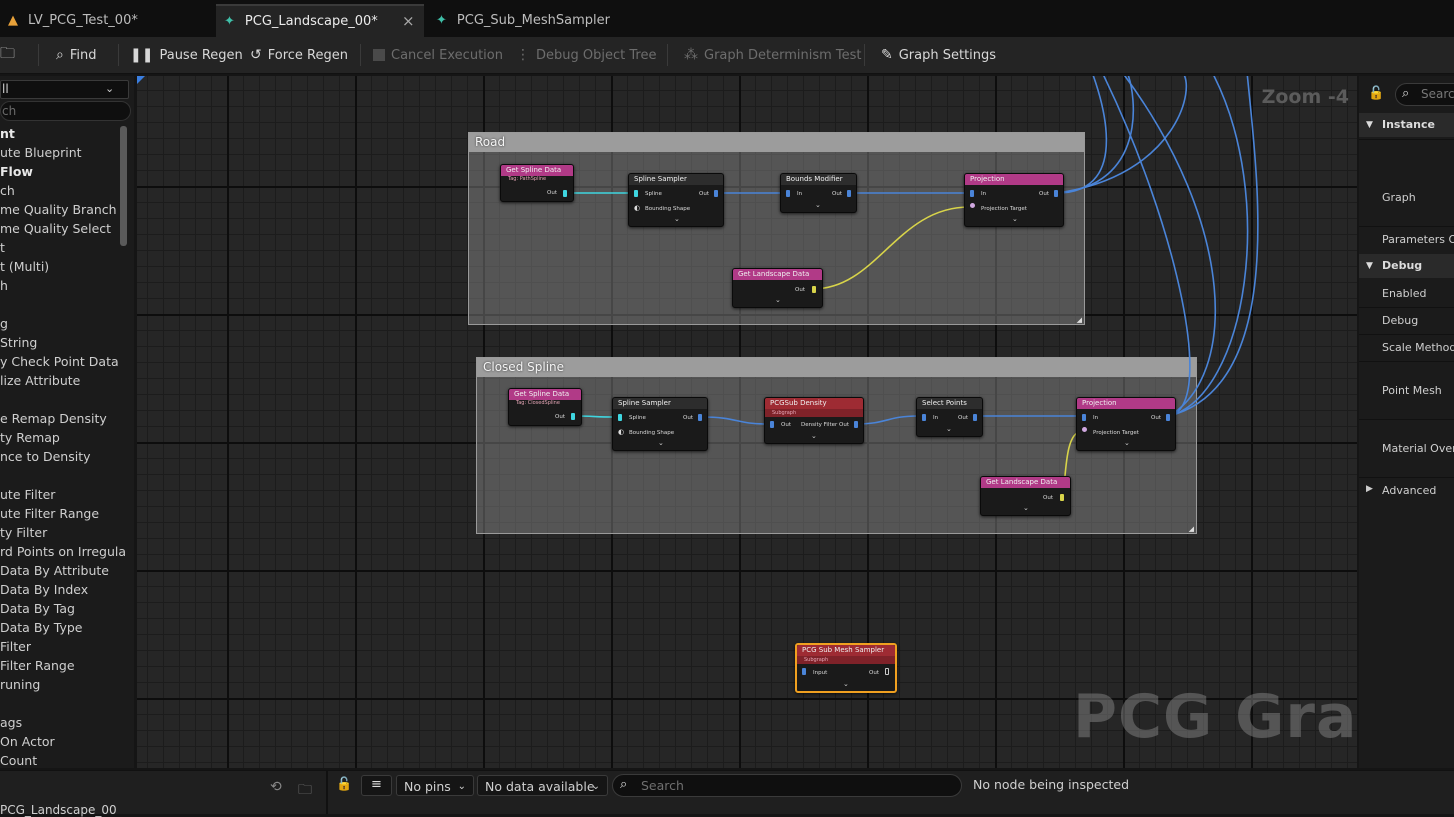 The image size is (1454, 817). I want to click on palette-item: ags, so click(11, 722).